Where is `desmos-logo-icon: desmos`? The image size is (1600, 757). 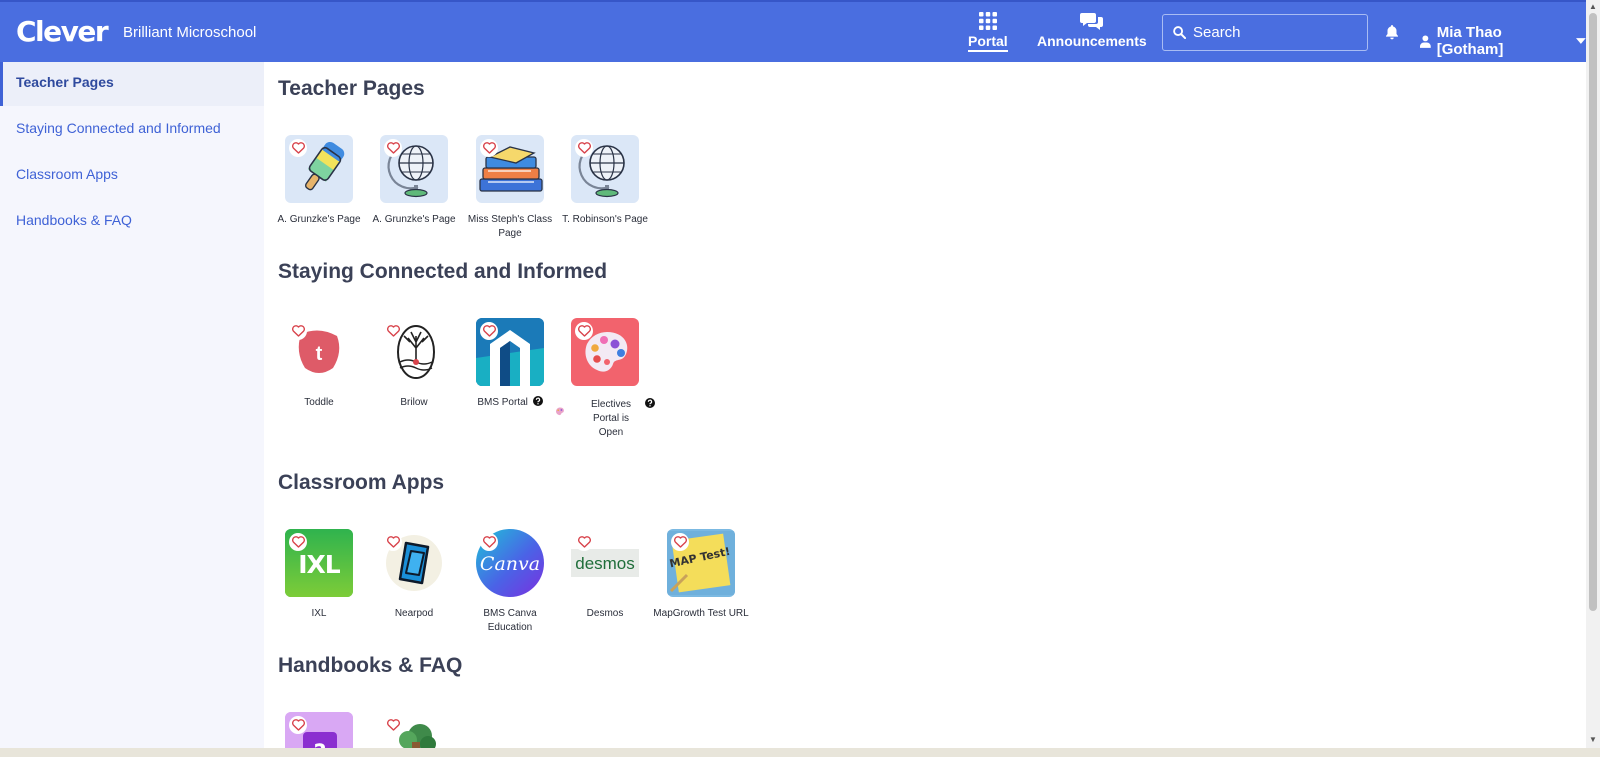
desmos-logo-icon: desmos is located at coordinates (605, 563).